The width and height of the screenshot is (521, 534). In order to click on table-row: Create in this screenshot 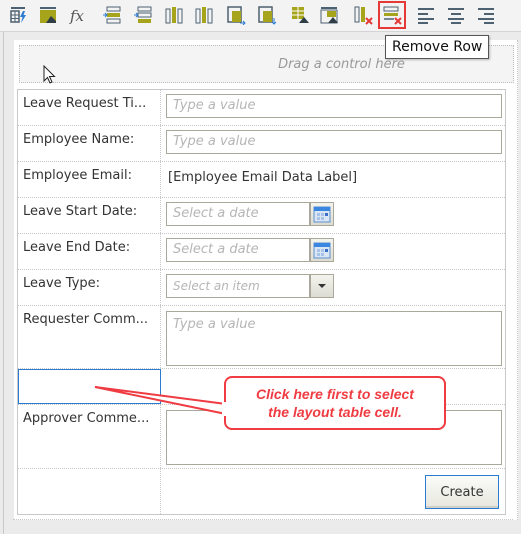, I will do `click(261, 491)`.